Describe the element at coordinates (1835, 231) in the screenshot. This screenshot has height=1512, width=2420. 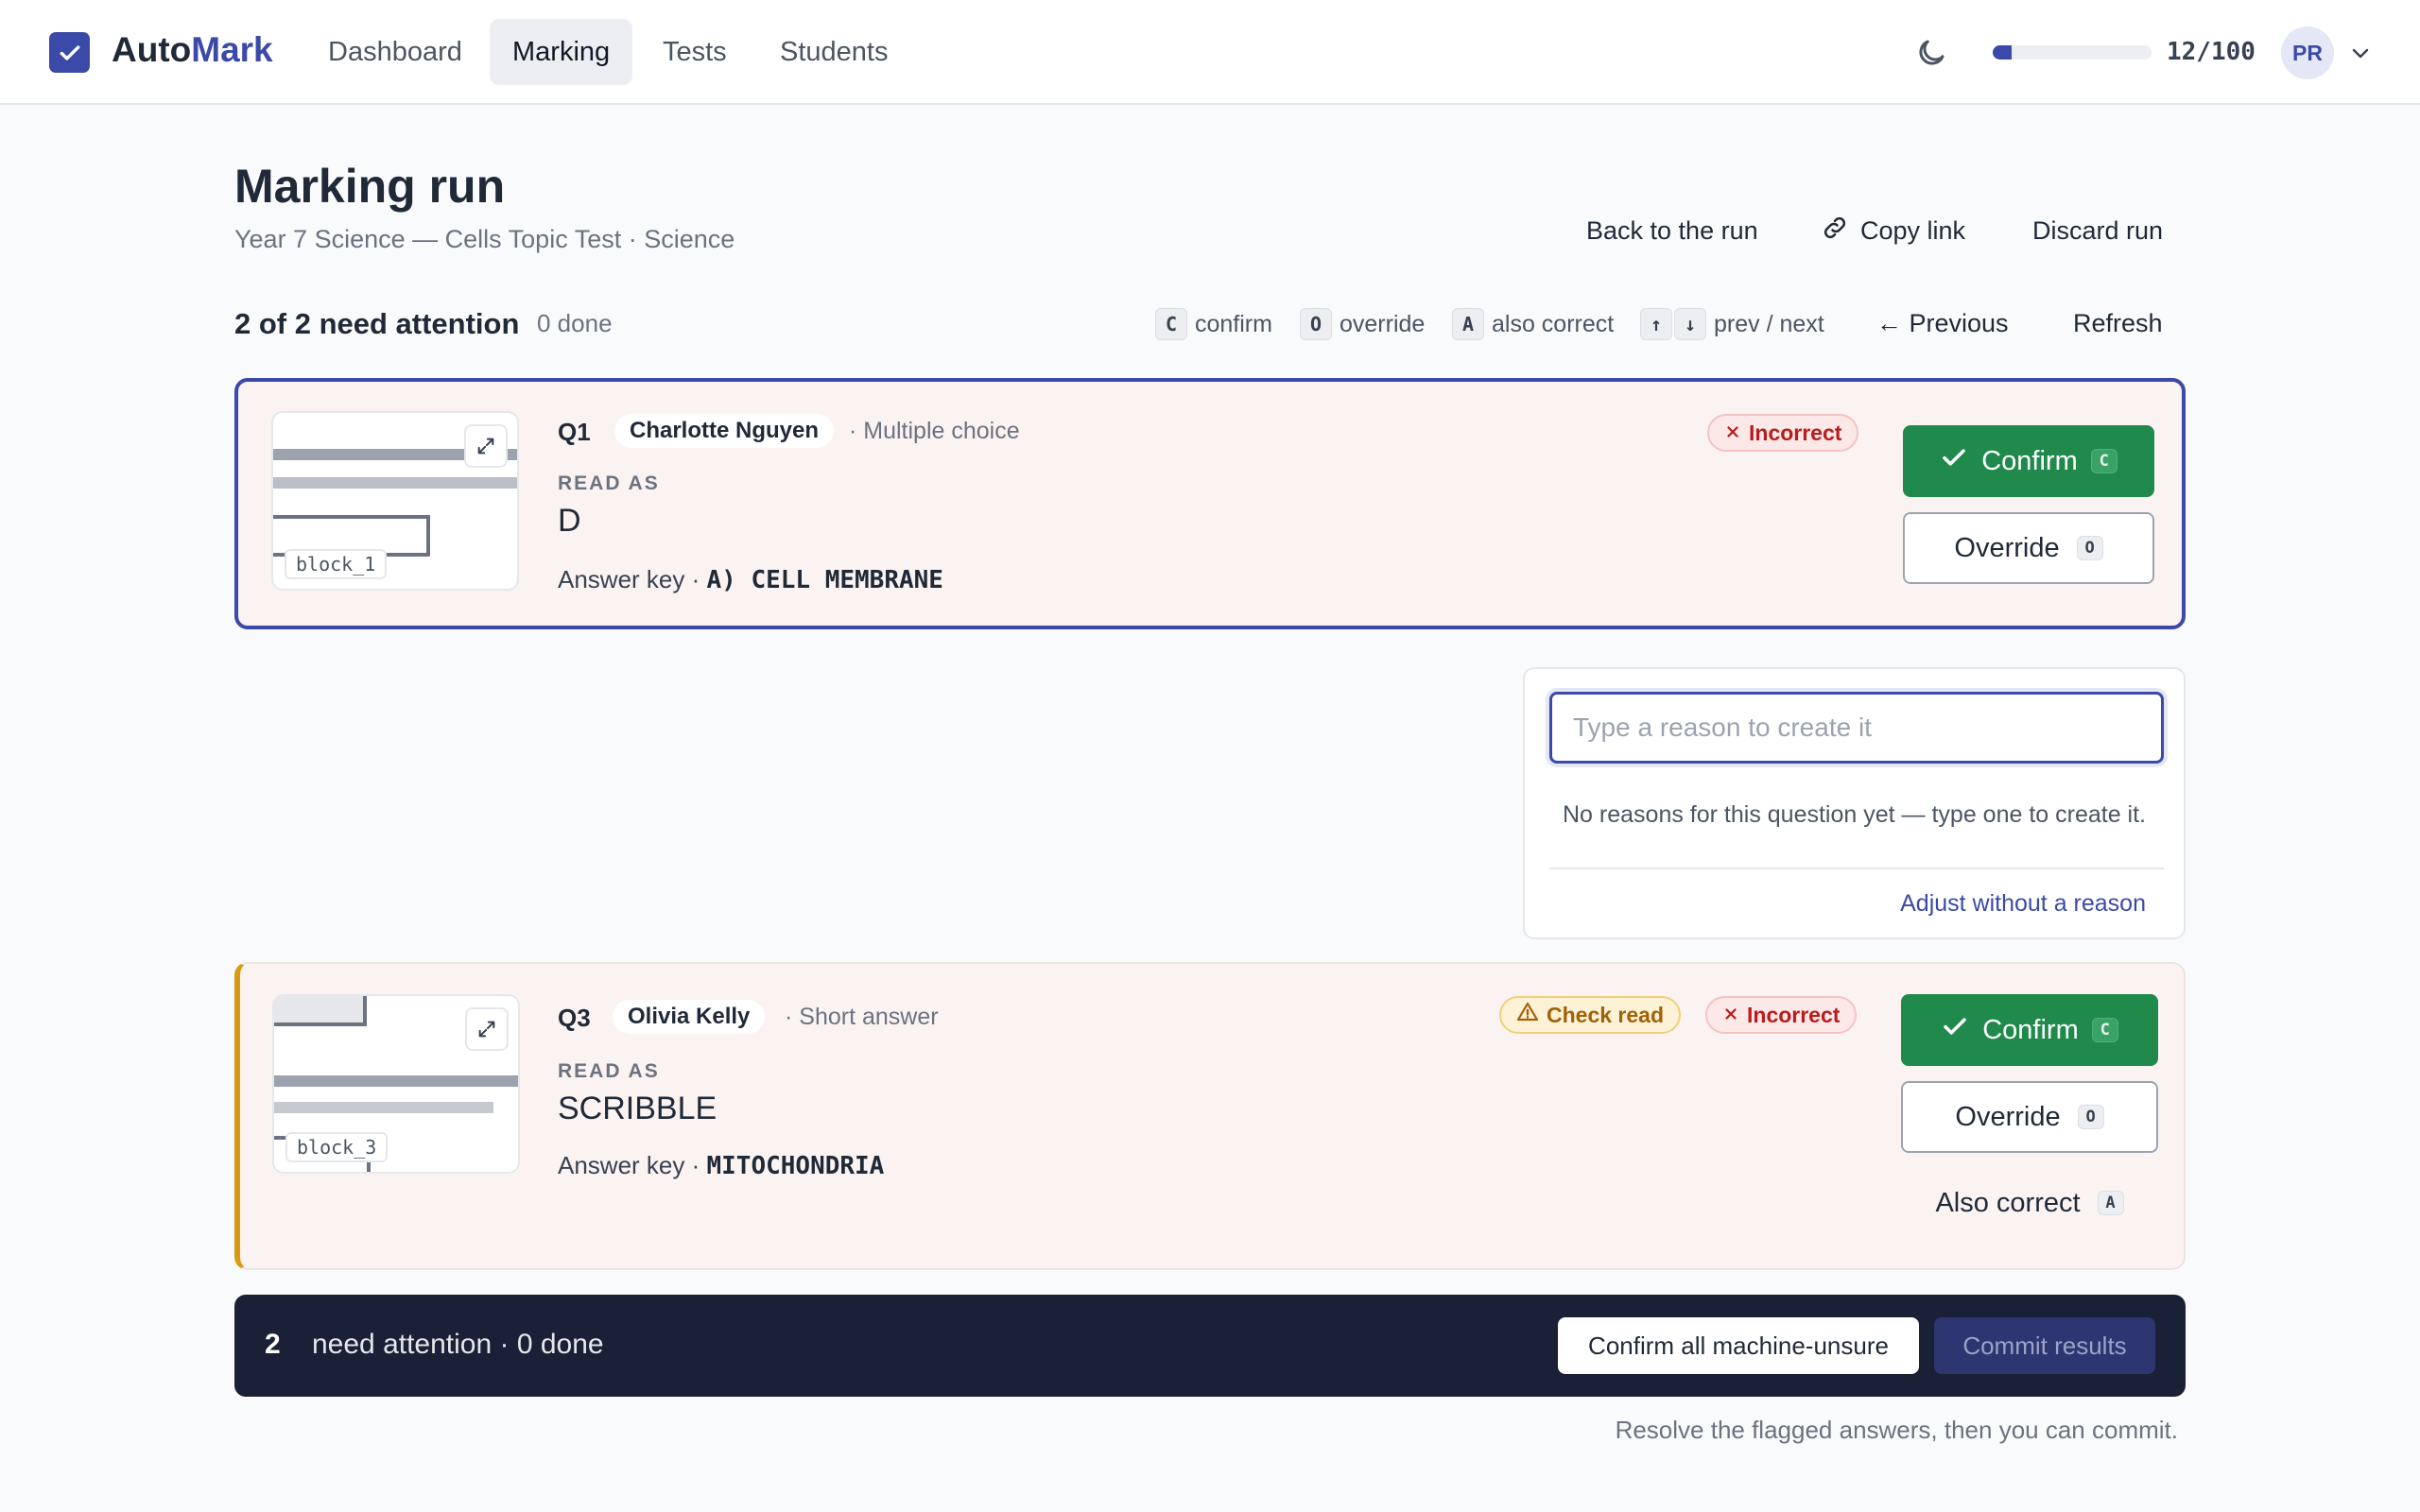
I see `link-icon` at that location.